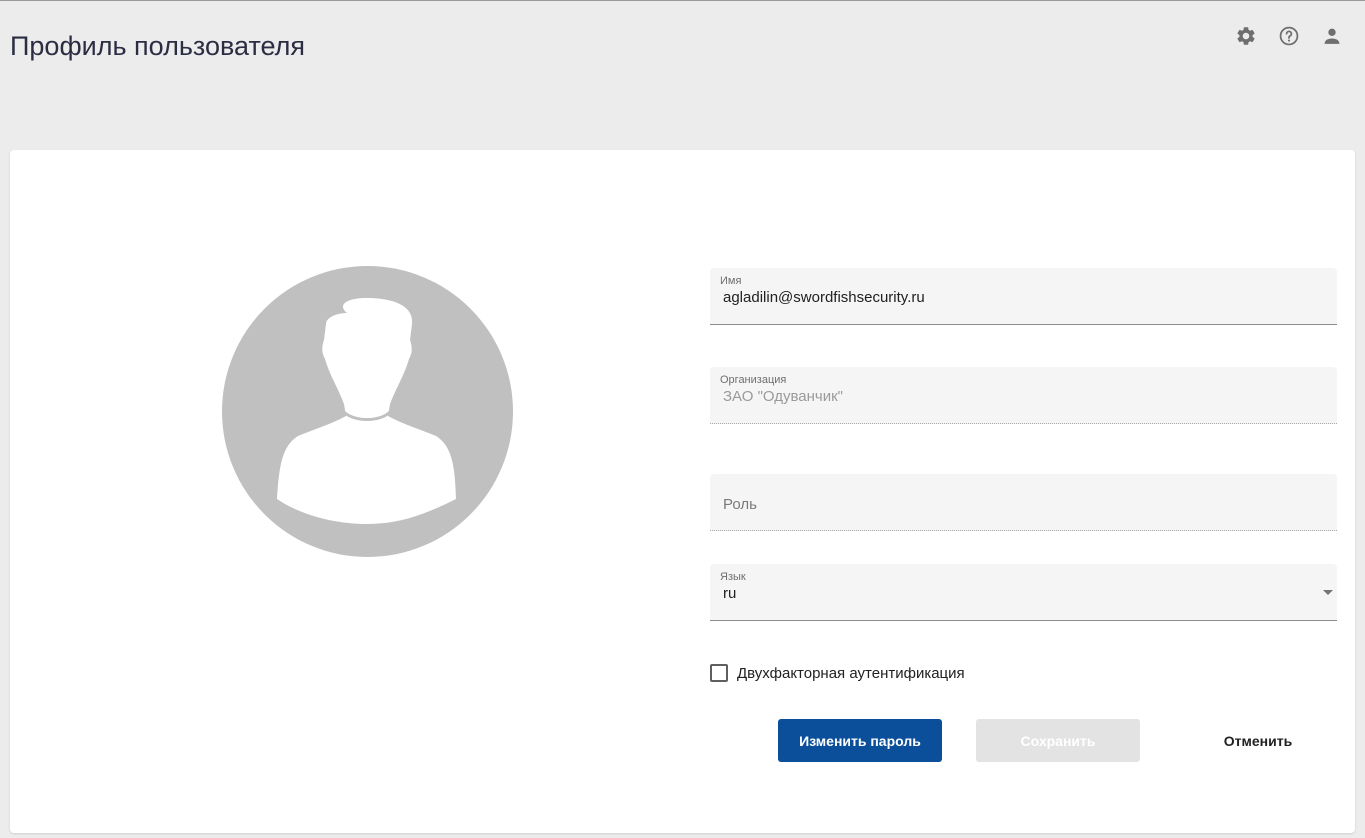 The width and height of the screenshot is (1365, 838). I want to click on avatar-silhouette-icon, so click(366, 411).